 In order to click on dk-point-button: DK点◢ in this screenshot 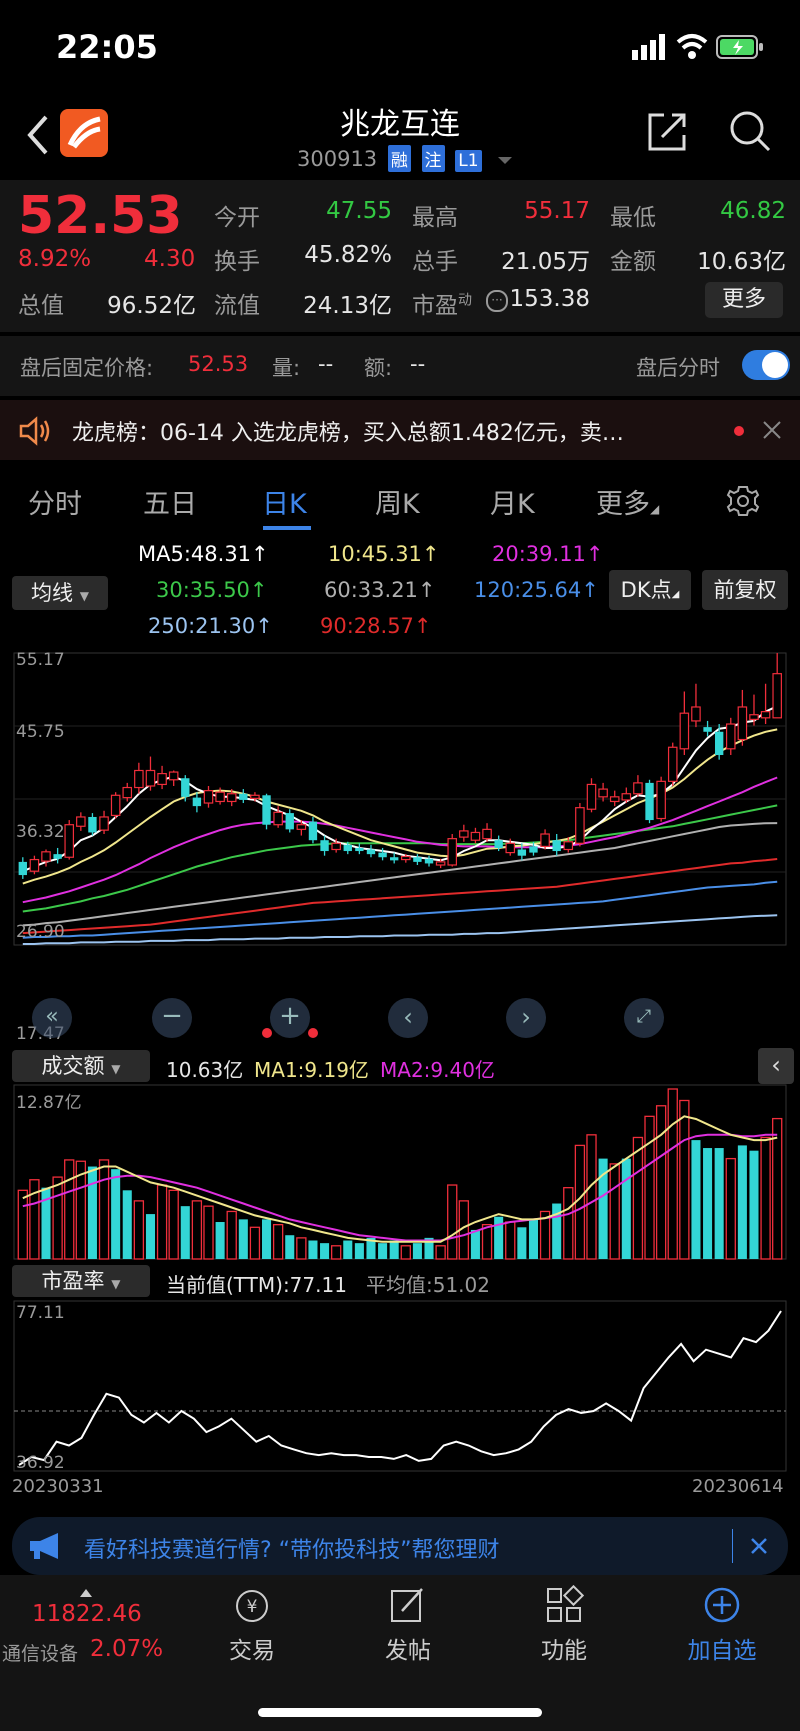, I will do `click(650, 590)`.